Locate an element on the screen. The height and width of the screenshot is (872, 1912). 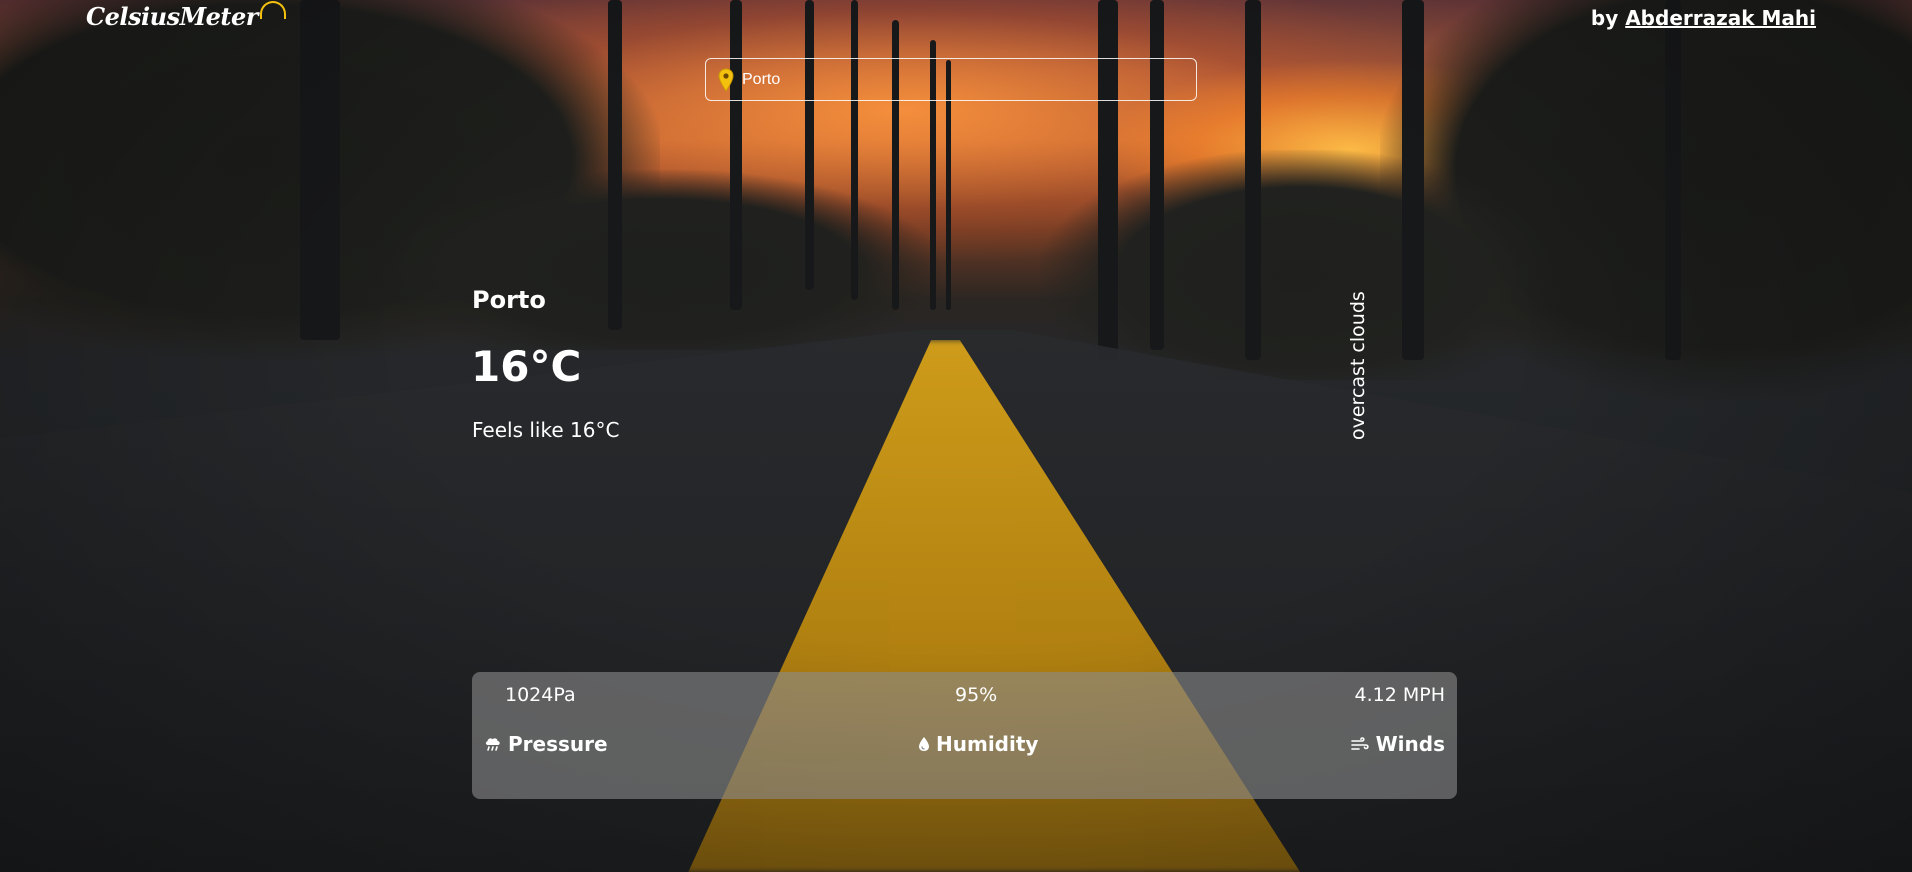
wind-icon is located at coordinates (1360, 744).